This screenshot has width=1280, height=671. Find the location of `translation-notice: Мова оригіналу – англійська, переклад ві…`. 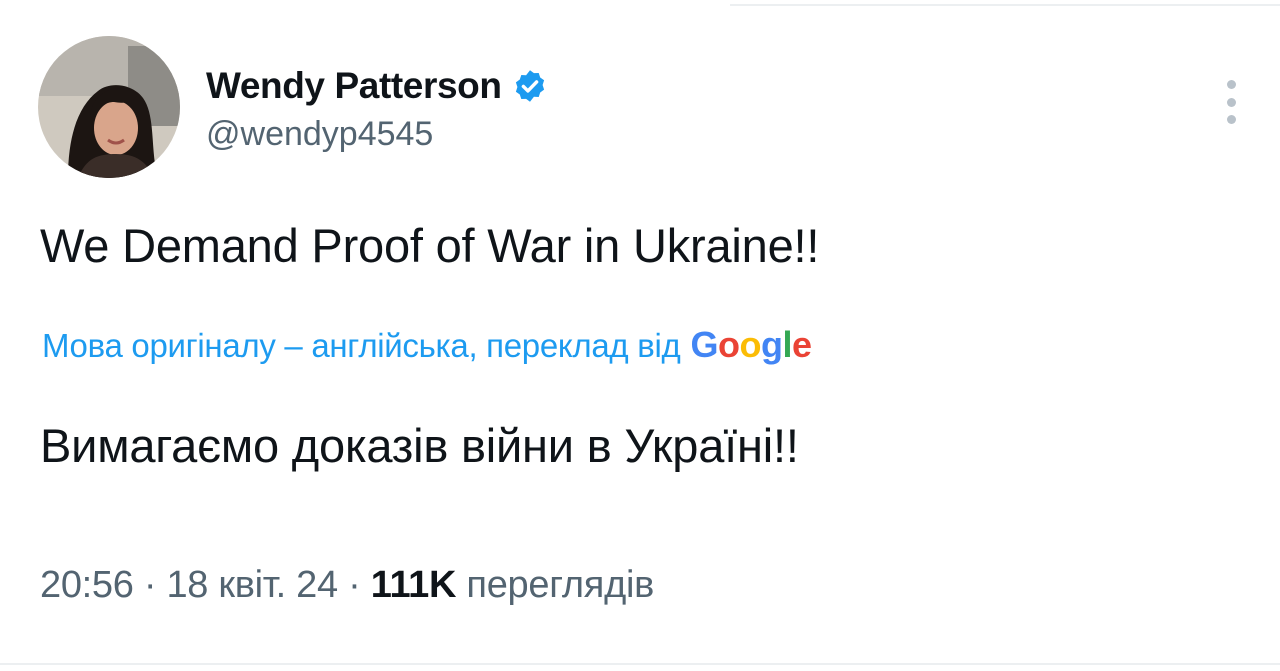

translation-notice: Мова оригіналу – англійська, переклад ві… is located at coordinates (427, 345).